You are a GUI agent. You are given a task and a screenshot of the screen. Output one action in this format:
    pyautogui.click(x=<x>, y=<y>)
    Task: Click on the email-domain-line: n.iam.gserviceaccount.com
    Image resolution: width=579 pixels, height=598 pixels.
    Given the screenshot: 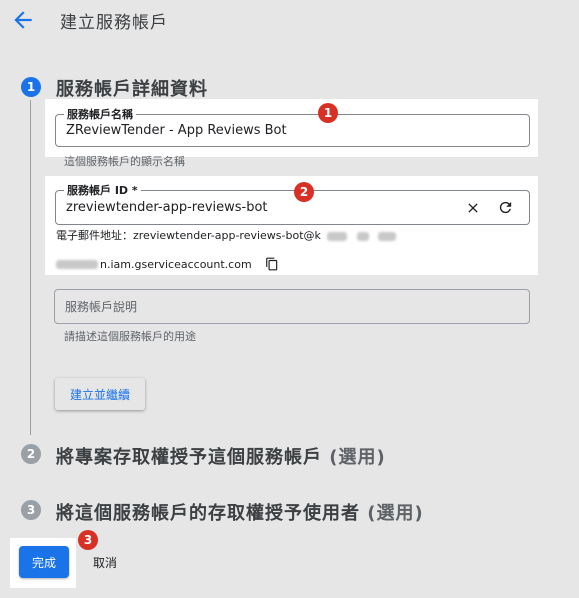 What is the action you would take?
    pyautogui.click(x=168, y=264)
    